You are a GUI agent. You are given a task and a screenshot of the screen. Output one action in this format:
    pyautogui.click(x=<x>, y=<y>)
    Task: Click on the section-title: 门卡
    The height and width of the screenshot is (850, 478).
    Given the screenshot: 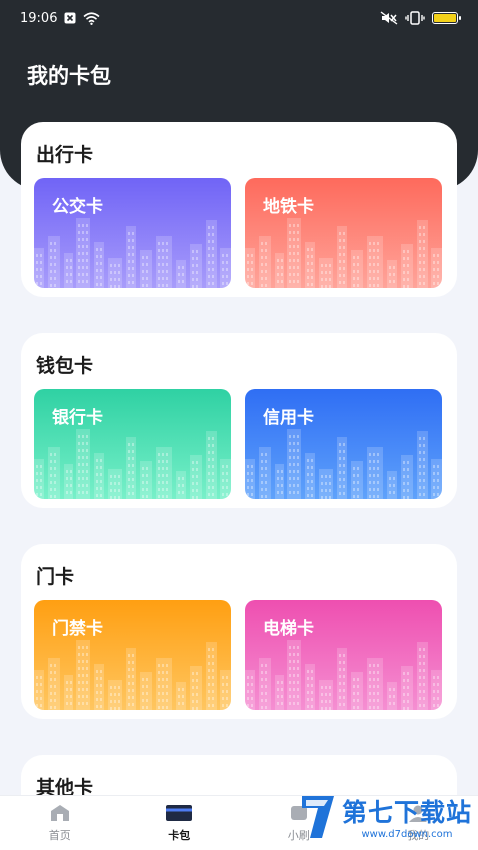 What is the action you would take?
    pyautogui.click(x=55, y=577)
    